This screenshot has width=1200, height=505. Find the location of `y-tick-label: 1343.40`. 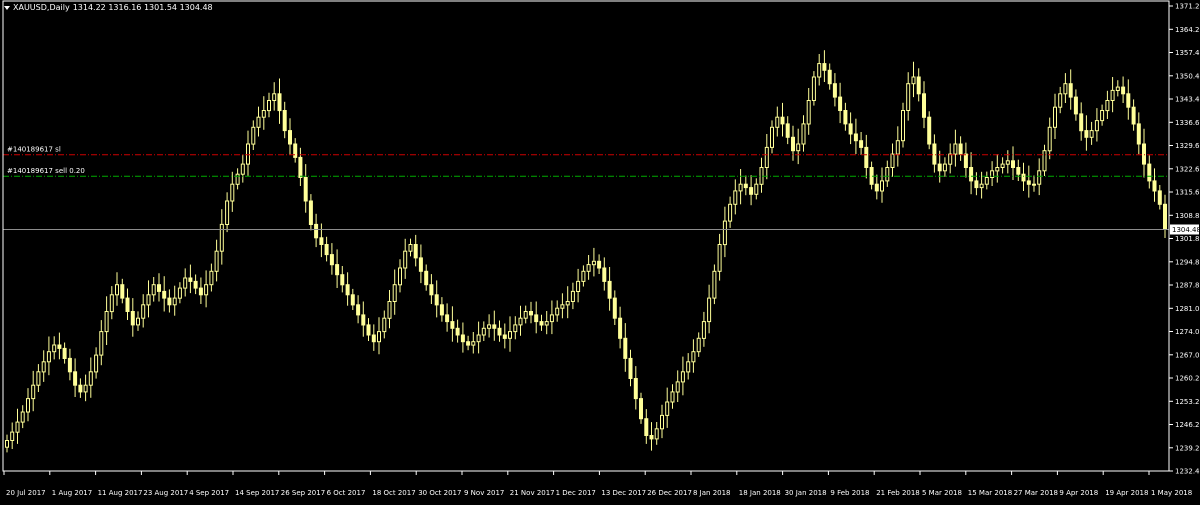

y-tick-label: 1343.40 is located at coordinates (1187, 100).